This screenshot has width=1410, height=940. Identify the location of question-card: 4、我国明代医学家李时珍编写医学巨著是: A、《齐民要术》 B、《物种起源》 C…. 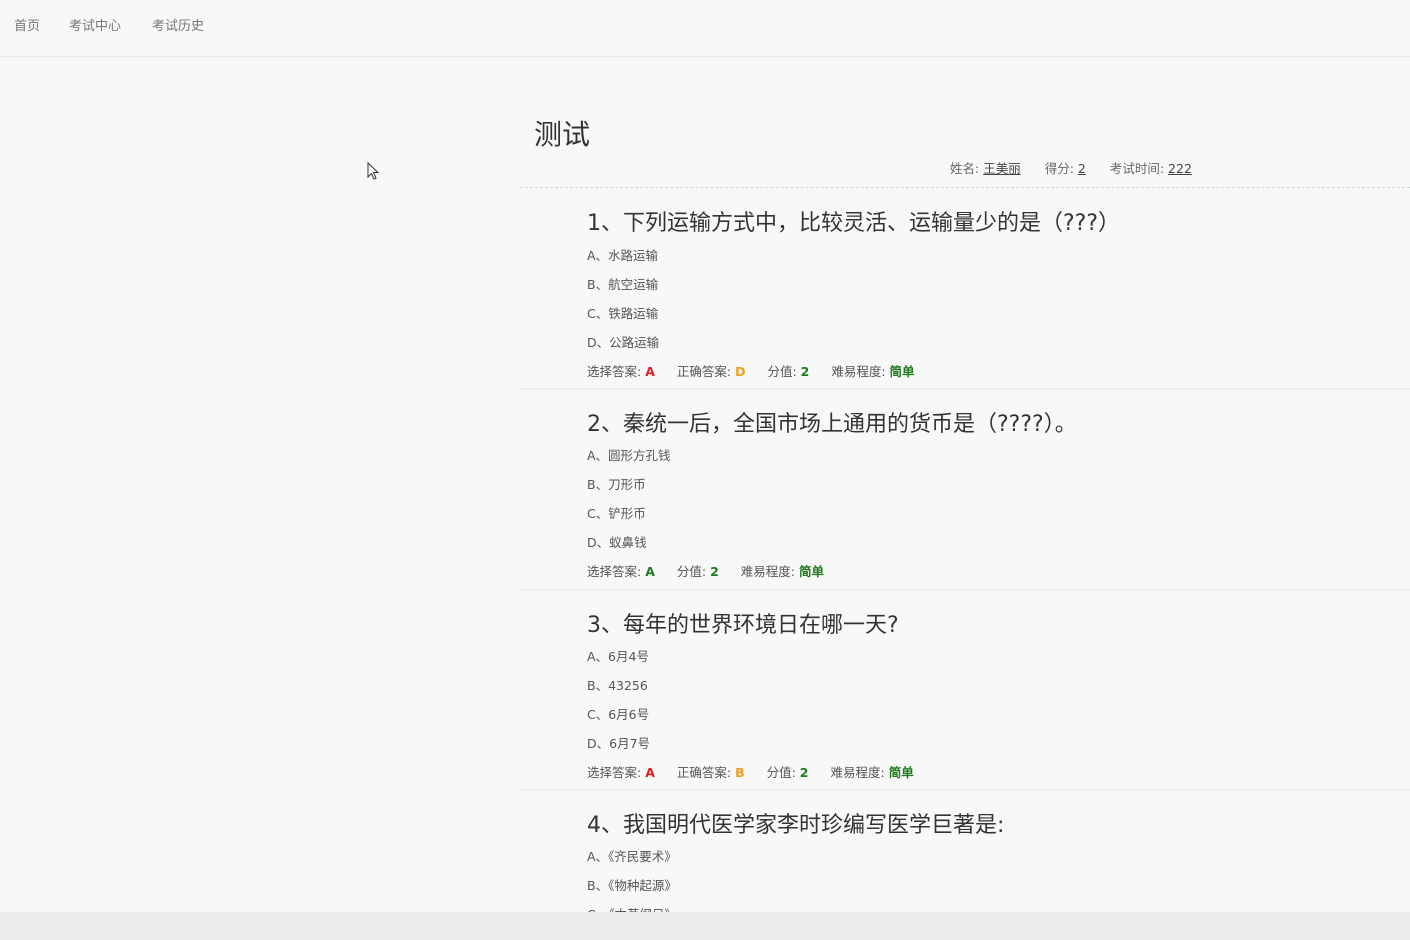
(965, 859).